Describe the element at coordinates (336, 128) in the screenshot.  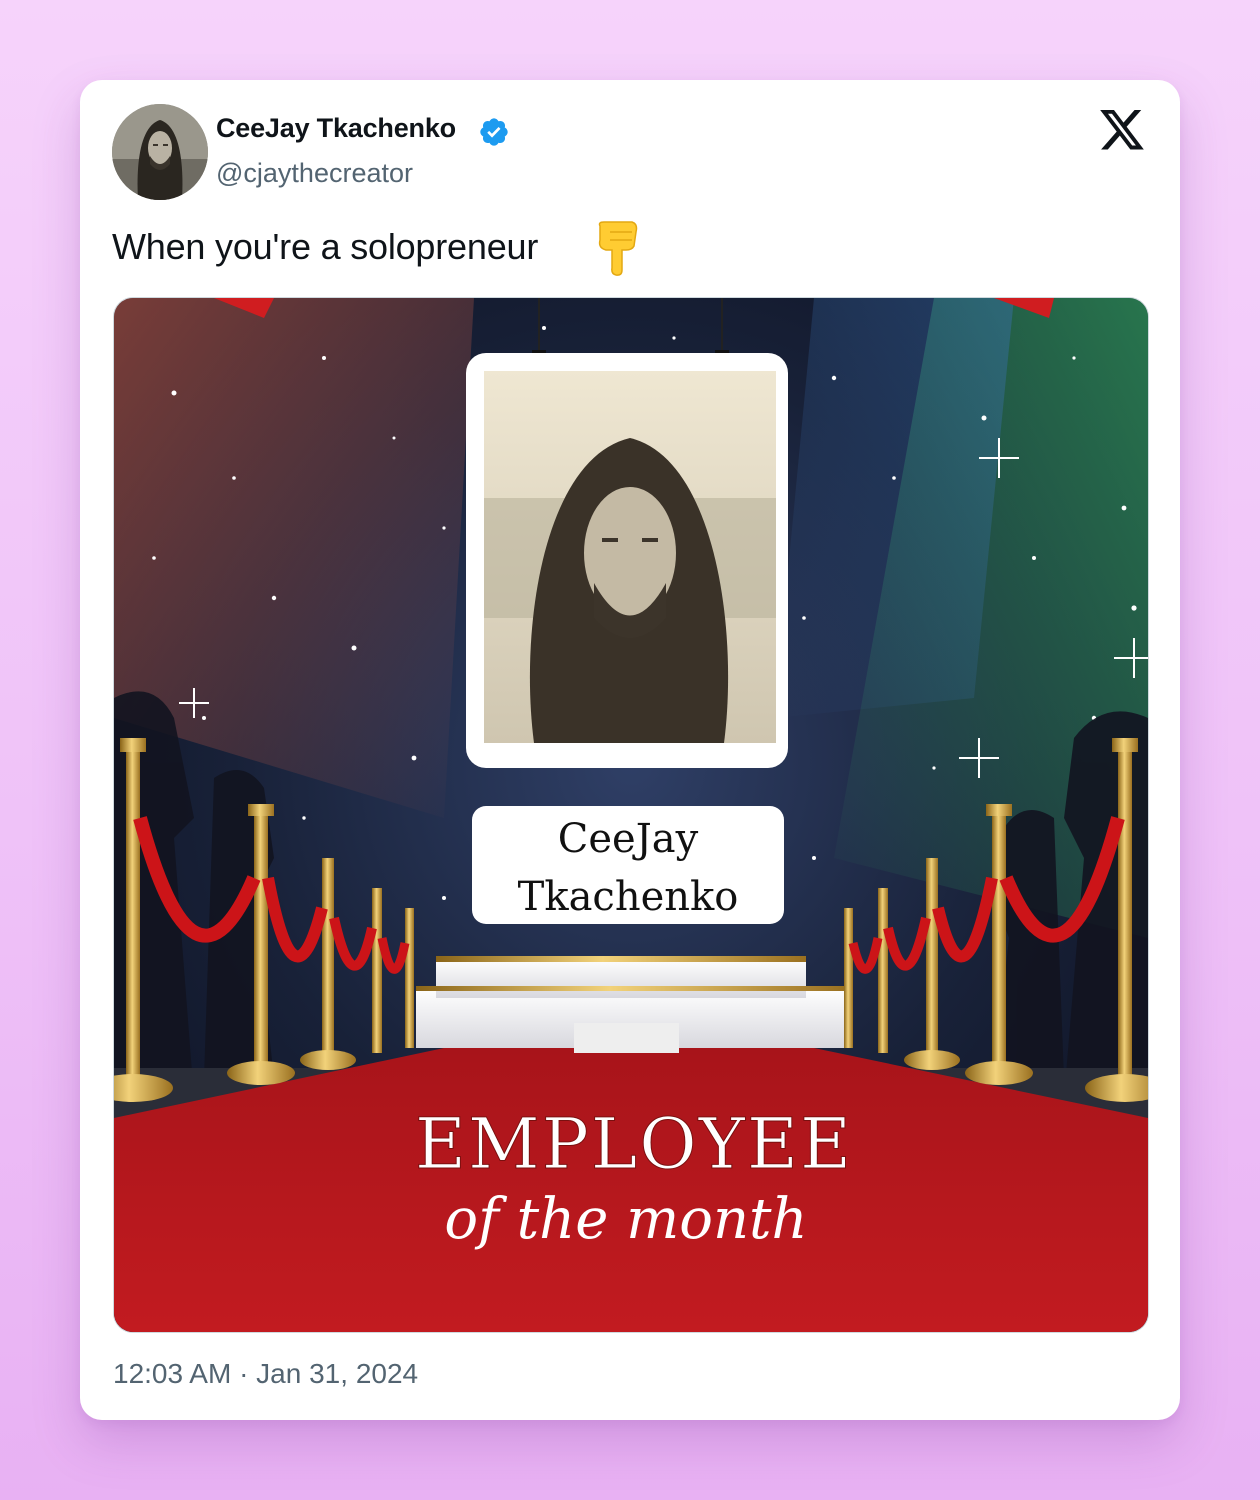
I see `author-name: CeeJay Tkachenko` at that location.